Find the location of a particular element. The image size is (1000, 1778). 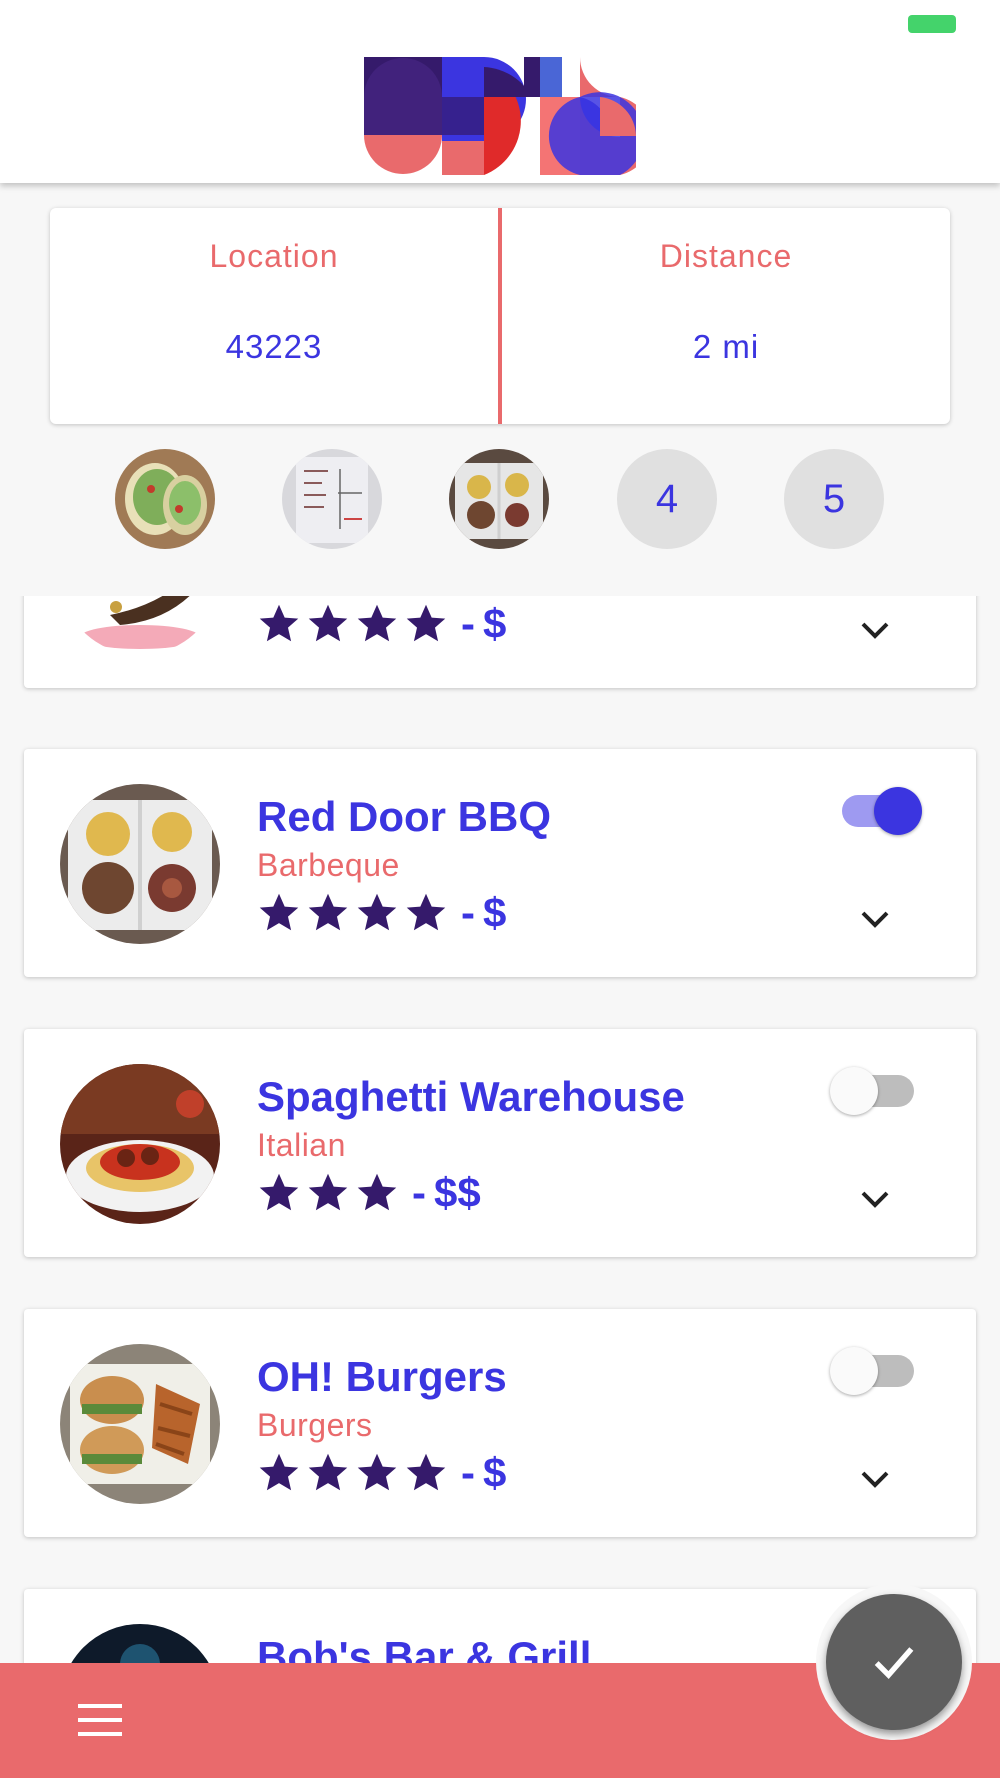

step-4-button: 4 is located at coordinates (667, 499).